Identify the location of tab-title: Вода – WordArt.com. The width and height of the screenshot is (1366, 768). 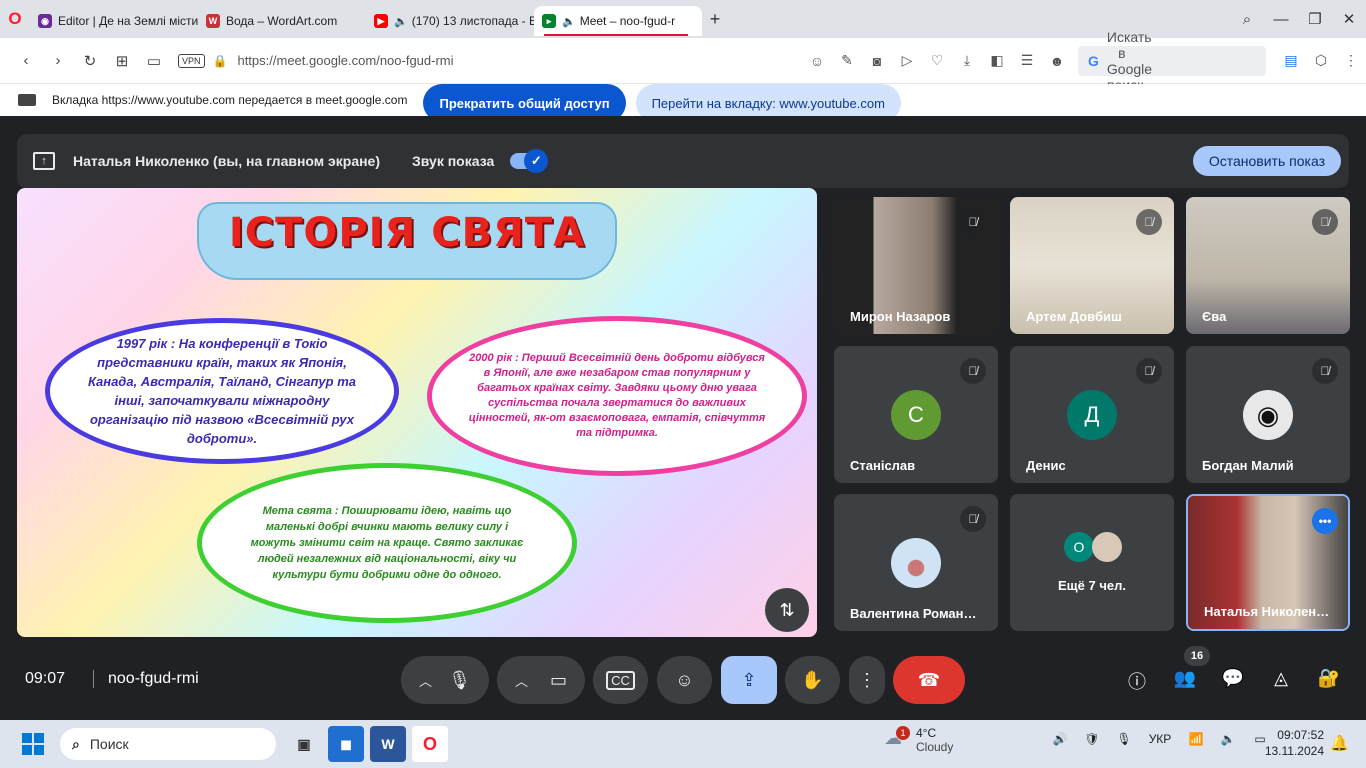
(282, 21).